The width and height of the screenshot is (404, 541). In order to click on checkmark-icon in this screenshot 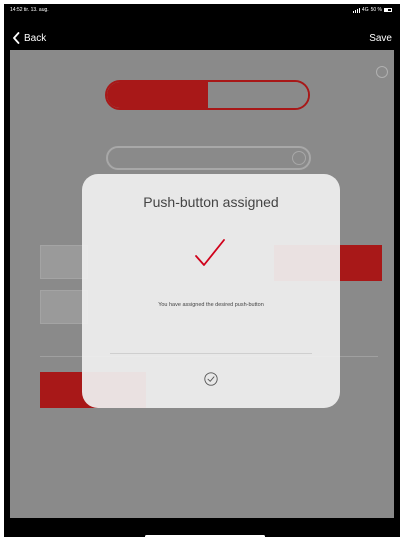, I will do `click(210, 252)`.